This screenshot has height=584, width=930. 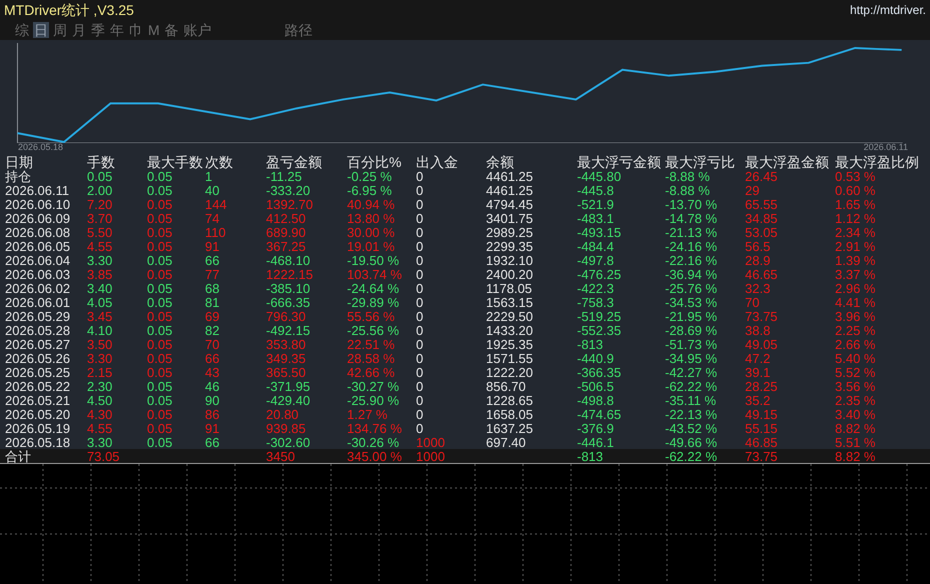 I want to click on table-cell-text: 0.53 %, so click(x=855, y=176).